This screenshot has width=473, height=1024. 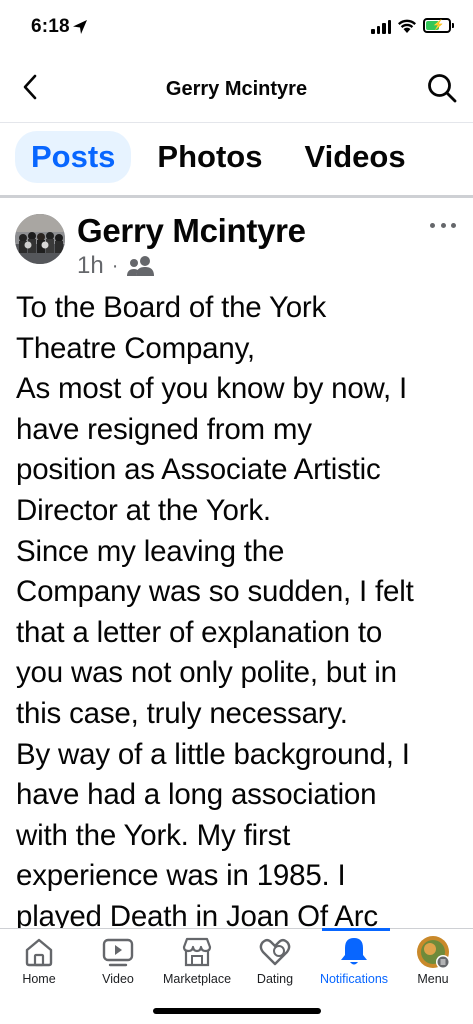 I want to click on friends-icon, so click(x=141, y=266).